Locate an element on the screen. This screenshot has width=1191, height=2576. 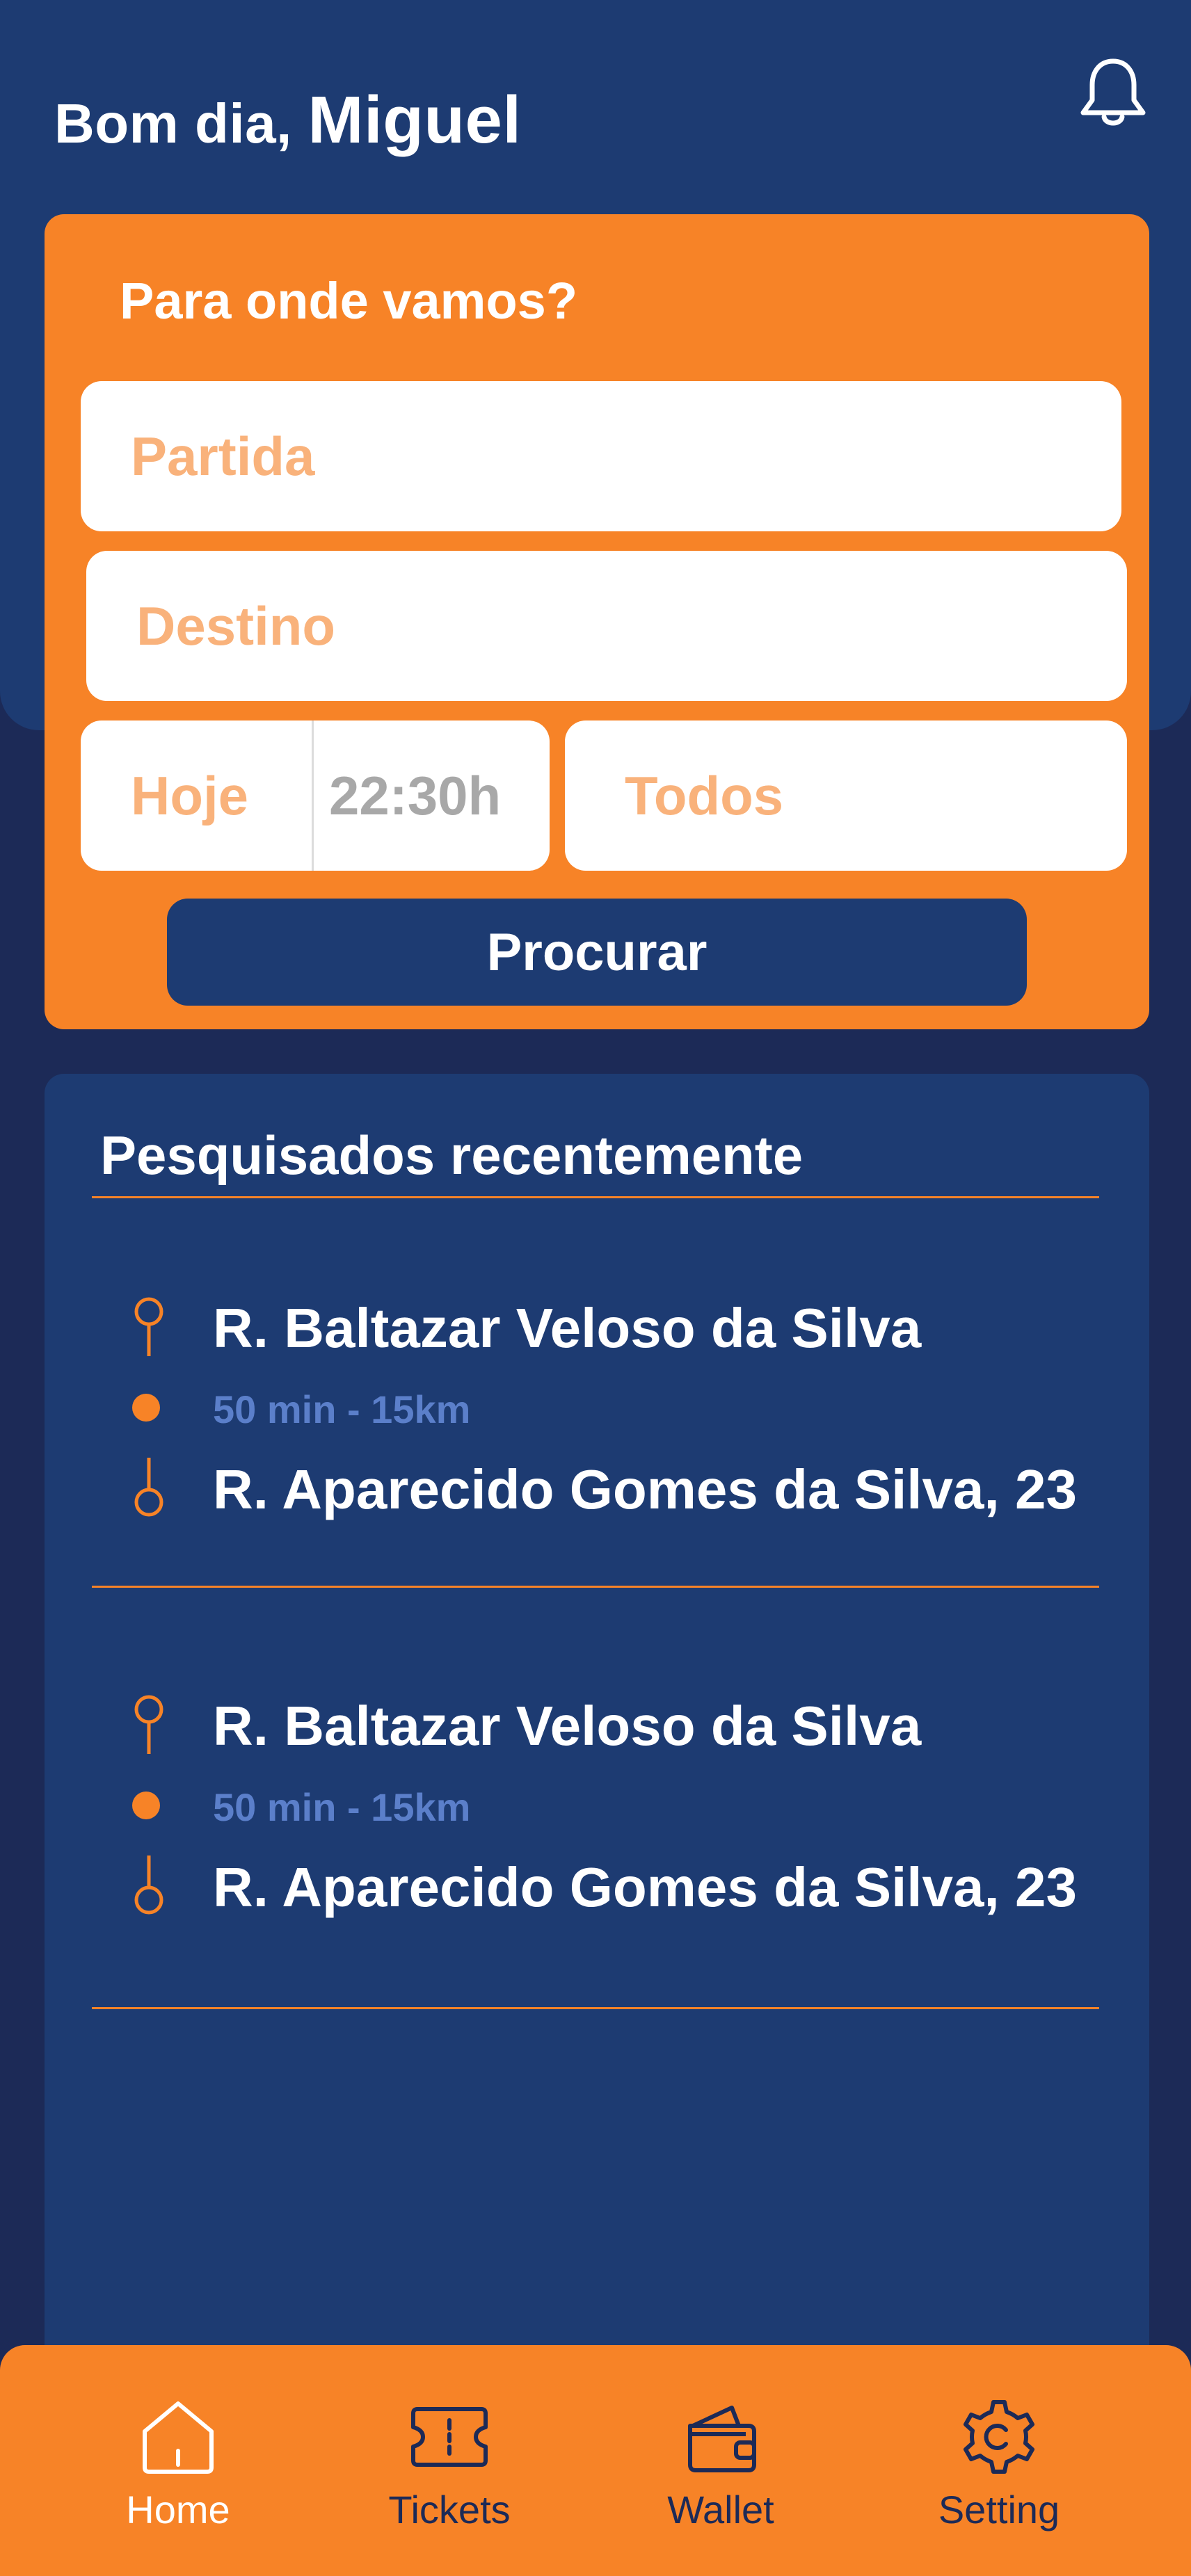
time-picker: 22:30h is located at coordinates (432, 796).